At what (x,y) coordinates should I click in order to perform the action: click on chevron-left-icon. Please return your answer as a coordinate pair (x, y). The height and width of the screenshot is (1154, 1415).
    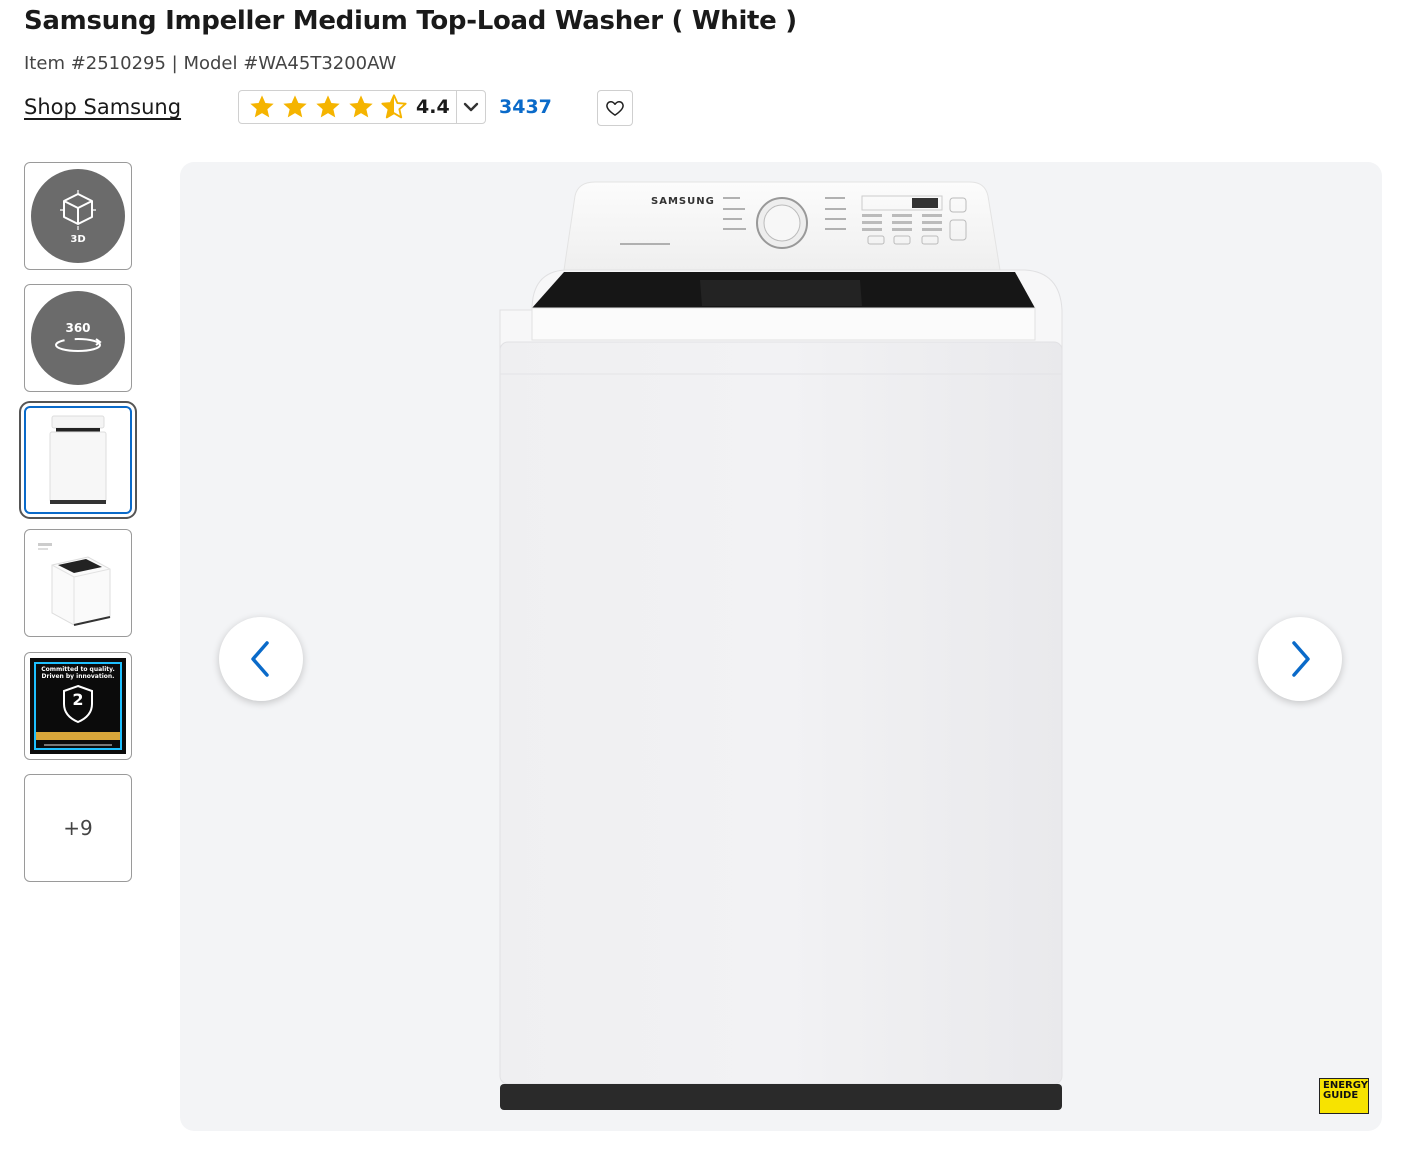
    Looking at the image, I should click on (260, 659).